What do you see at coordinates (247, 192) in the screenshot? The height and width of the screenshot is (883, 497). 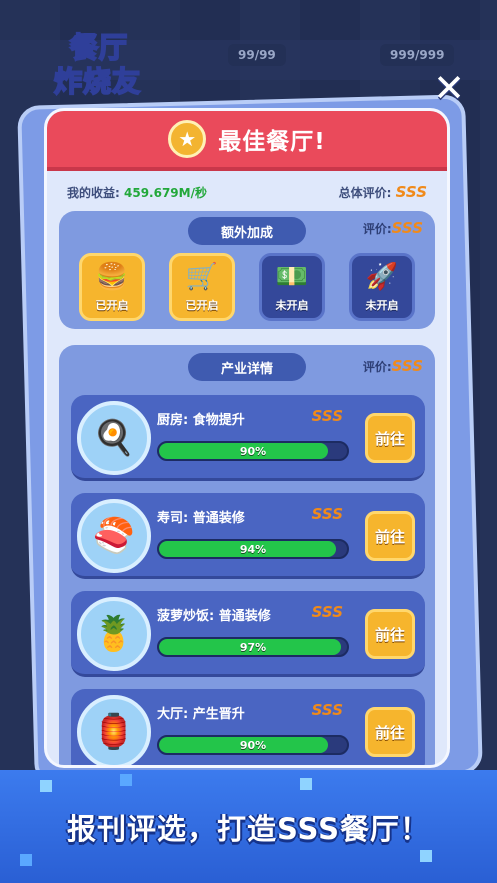 I see `income-row: 我的收益: 459.679M/秒 总体评价: SSS` at bounding box center [247, 192].